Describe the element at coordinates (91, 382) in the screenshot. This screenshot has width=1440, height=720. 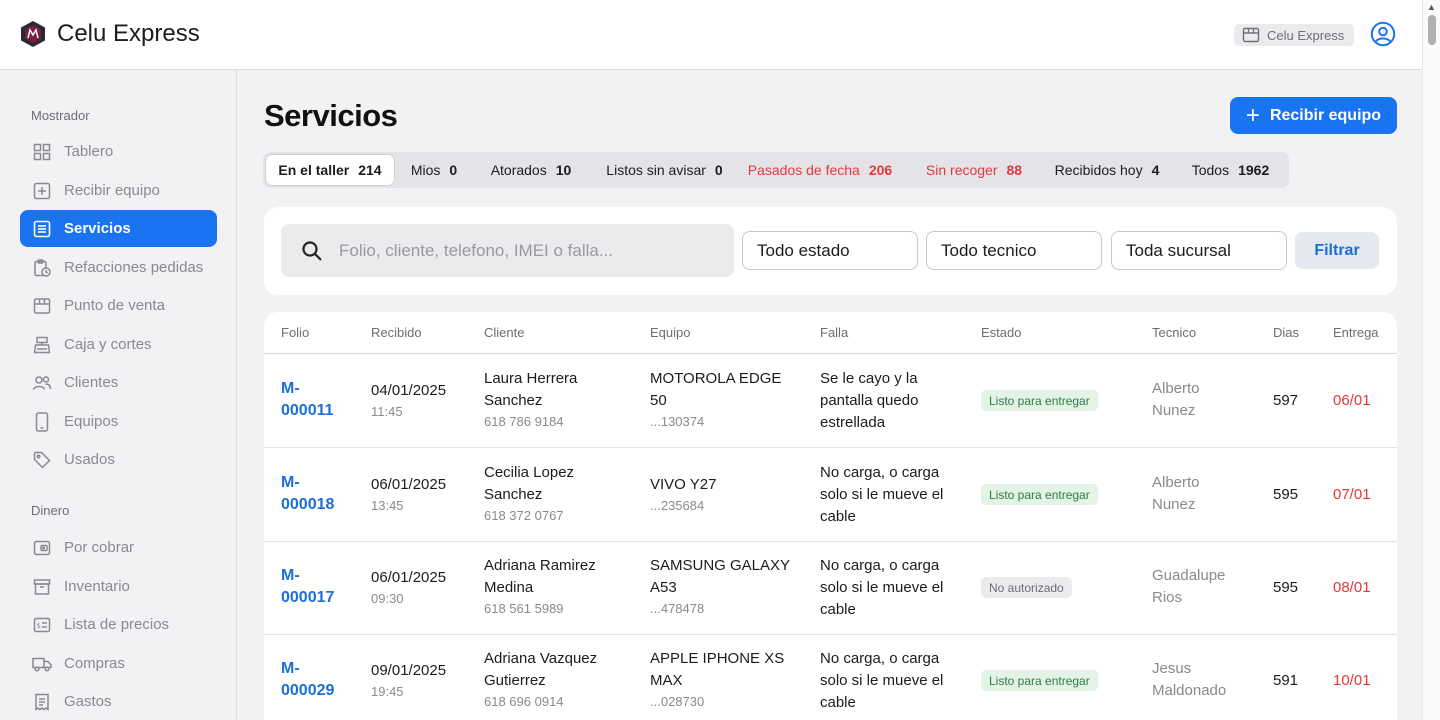
I see `sidebar-item-label: Clientes` at that location.